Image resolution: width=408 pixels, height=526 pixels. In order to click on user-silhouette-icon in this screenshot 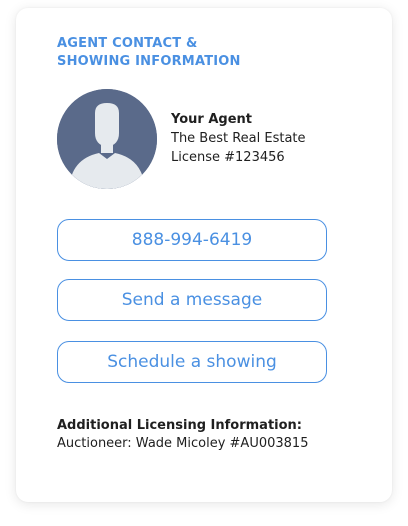, I will do `click(107, 139)`.